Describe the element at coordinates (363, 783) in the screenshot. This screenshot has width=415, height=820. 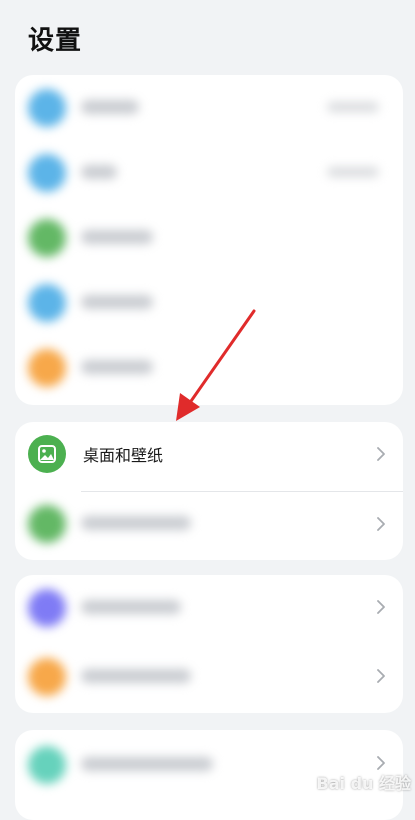
I see `watermark: Bai du 经验` at that location.